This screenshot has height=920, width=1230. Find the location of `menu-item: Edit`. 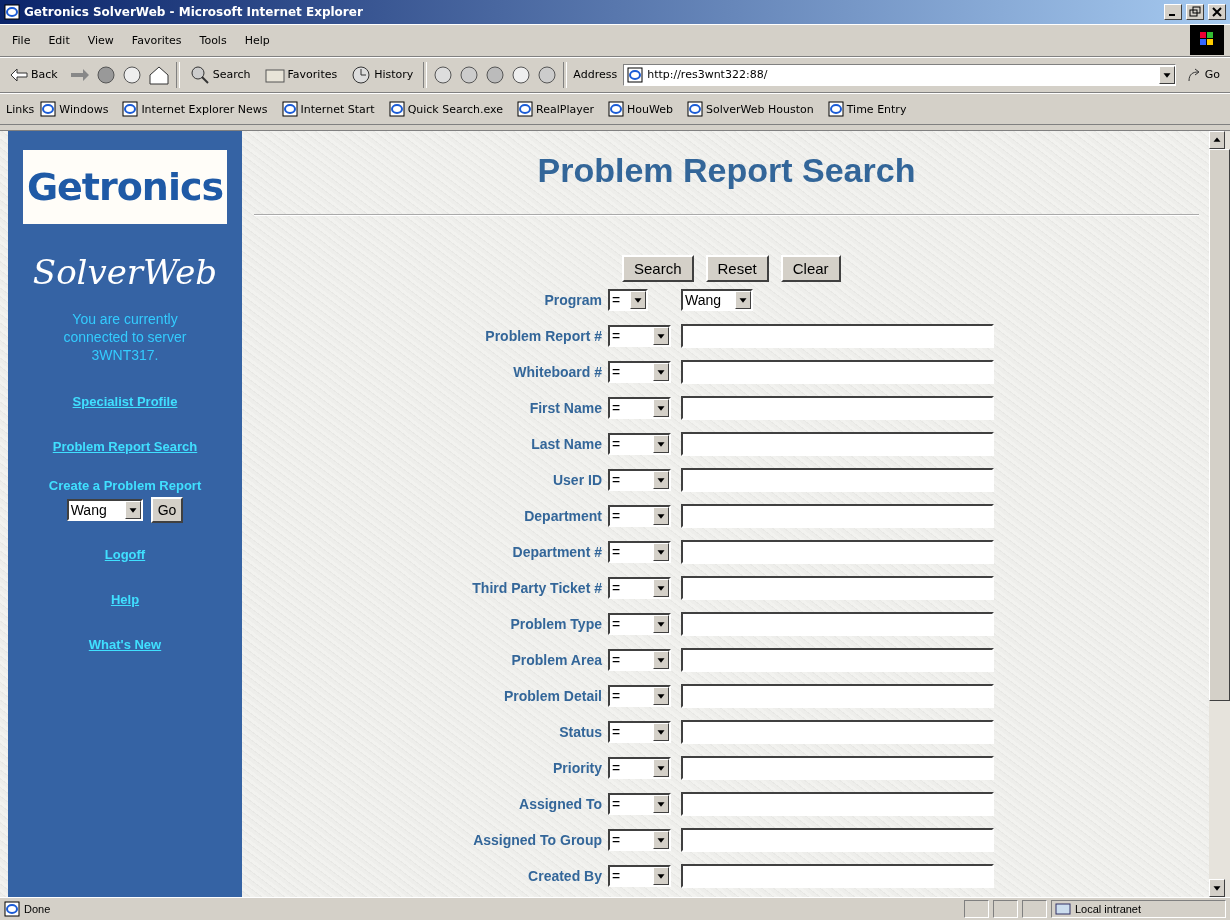

menu-item: Edit is located at coordinates (59, 40).